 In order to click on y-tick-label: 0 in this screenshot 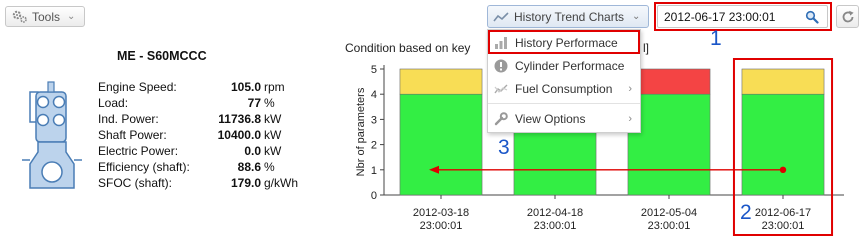, I will do `click(374, 196)`.